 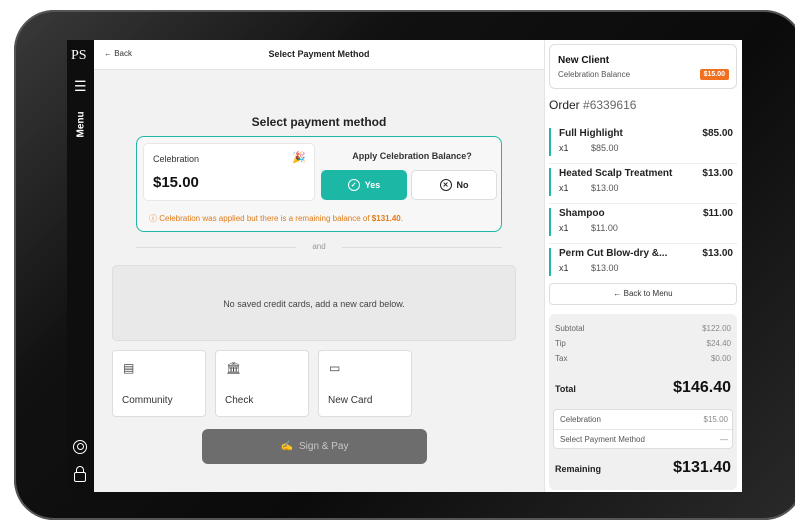 I want to click on method-community: ▤ Community, so click(x=159, y=383).